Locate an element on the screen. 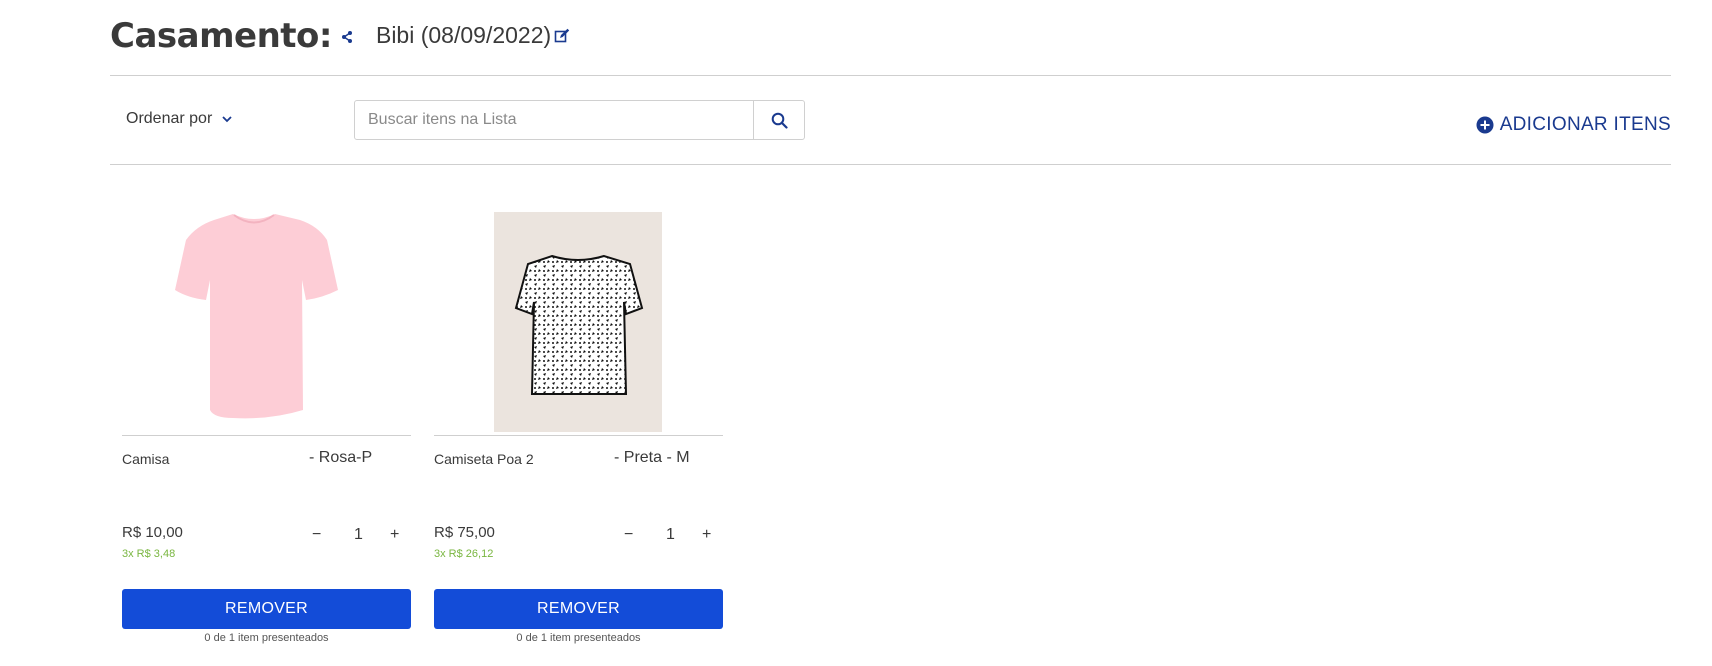 The width and height of the screenshot is (1712, 666). toolbar: Ordenar por ADICIONAR ITENS is located at coordinates (890, 126).